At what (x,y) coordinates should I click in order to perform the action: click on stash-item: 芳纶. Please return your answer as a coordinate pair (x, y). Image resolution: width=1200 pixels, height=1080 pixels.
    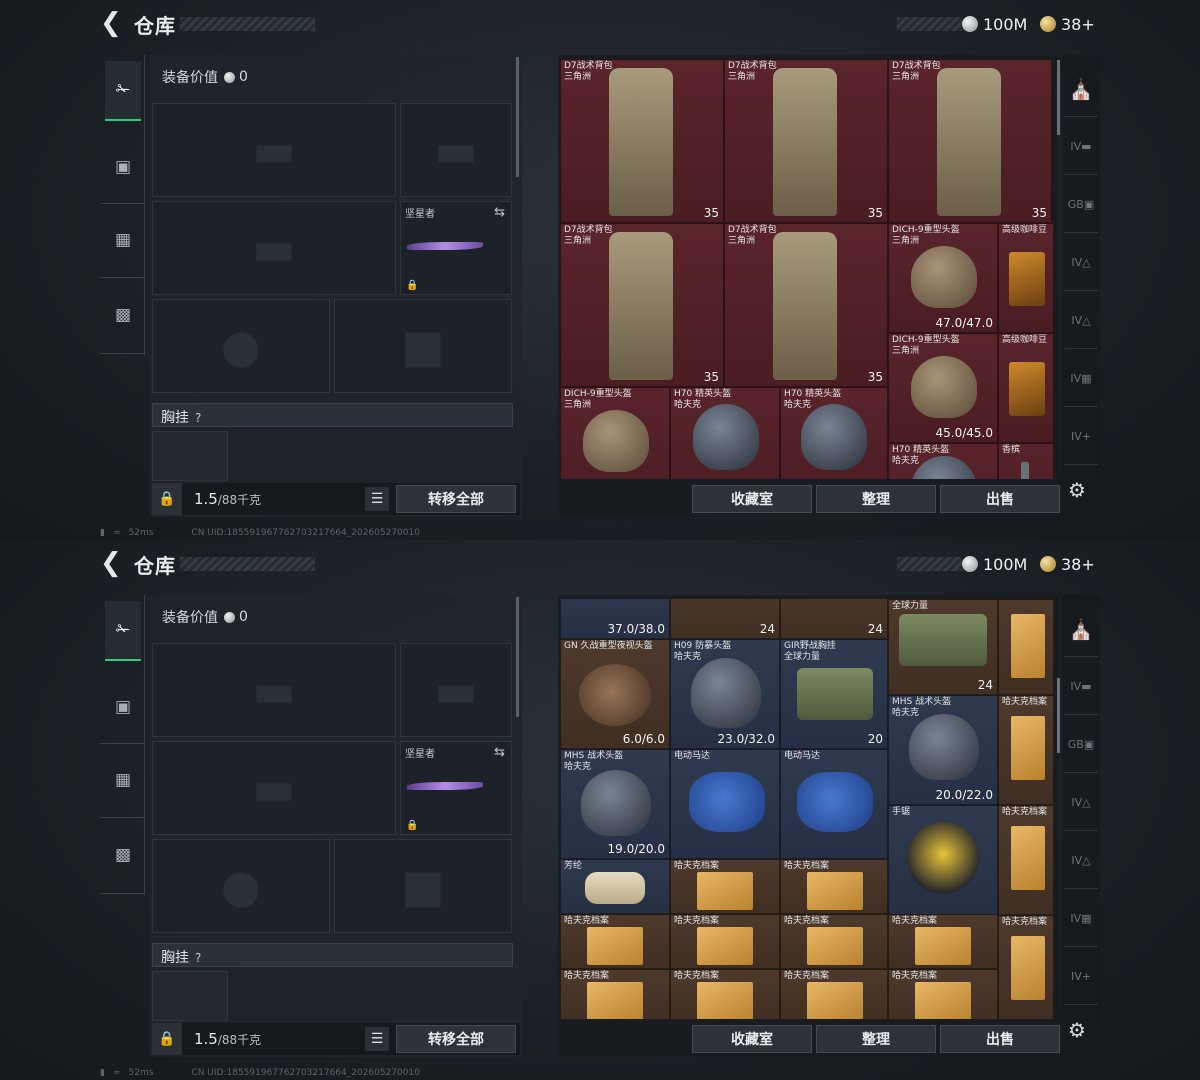
    Looking at the image, I should click on (615, 886).